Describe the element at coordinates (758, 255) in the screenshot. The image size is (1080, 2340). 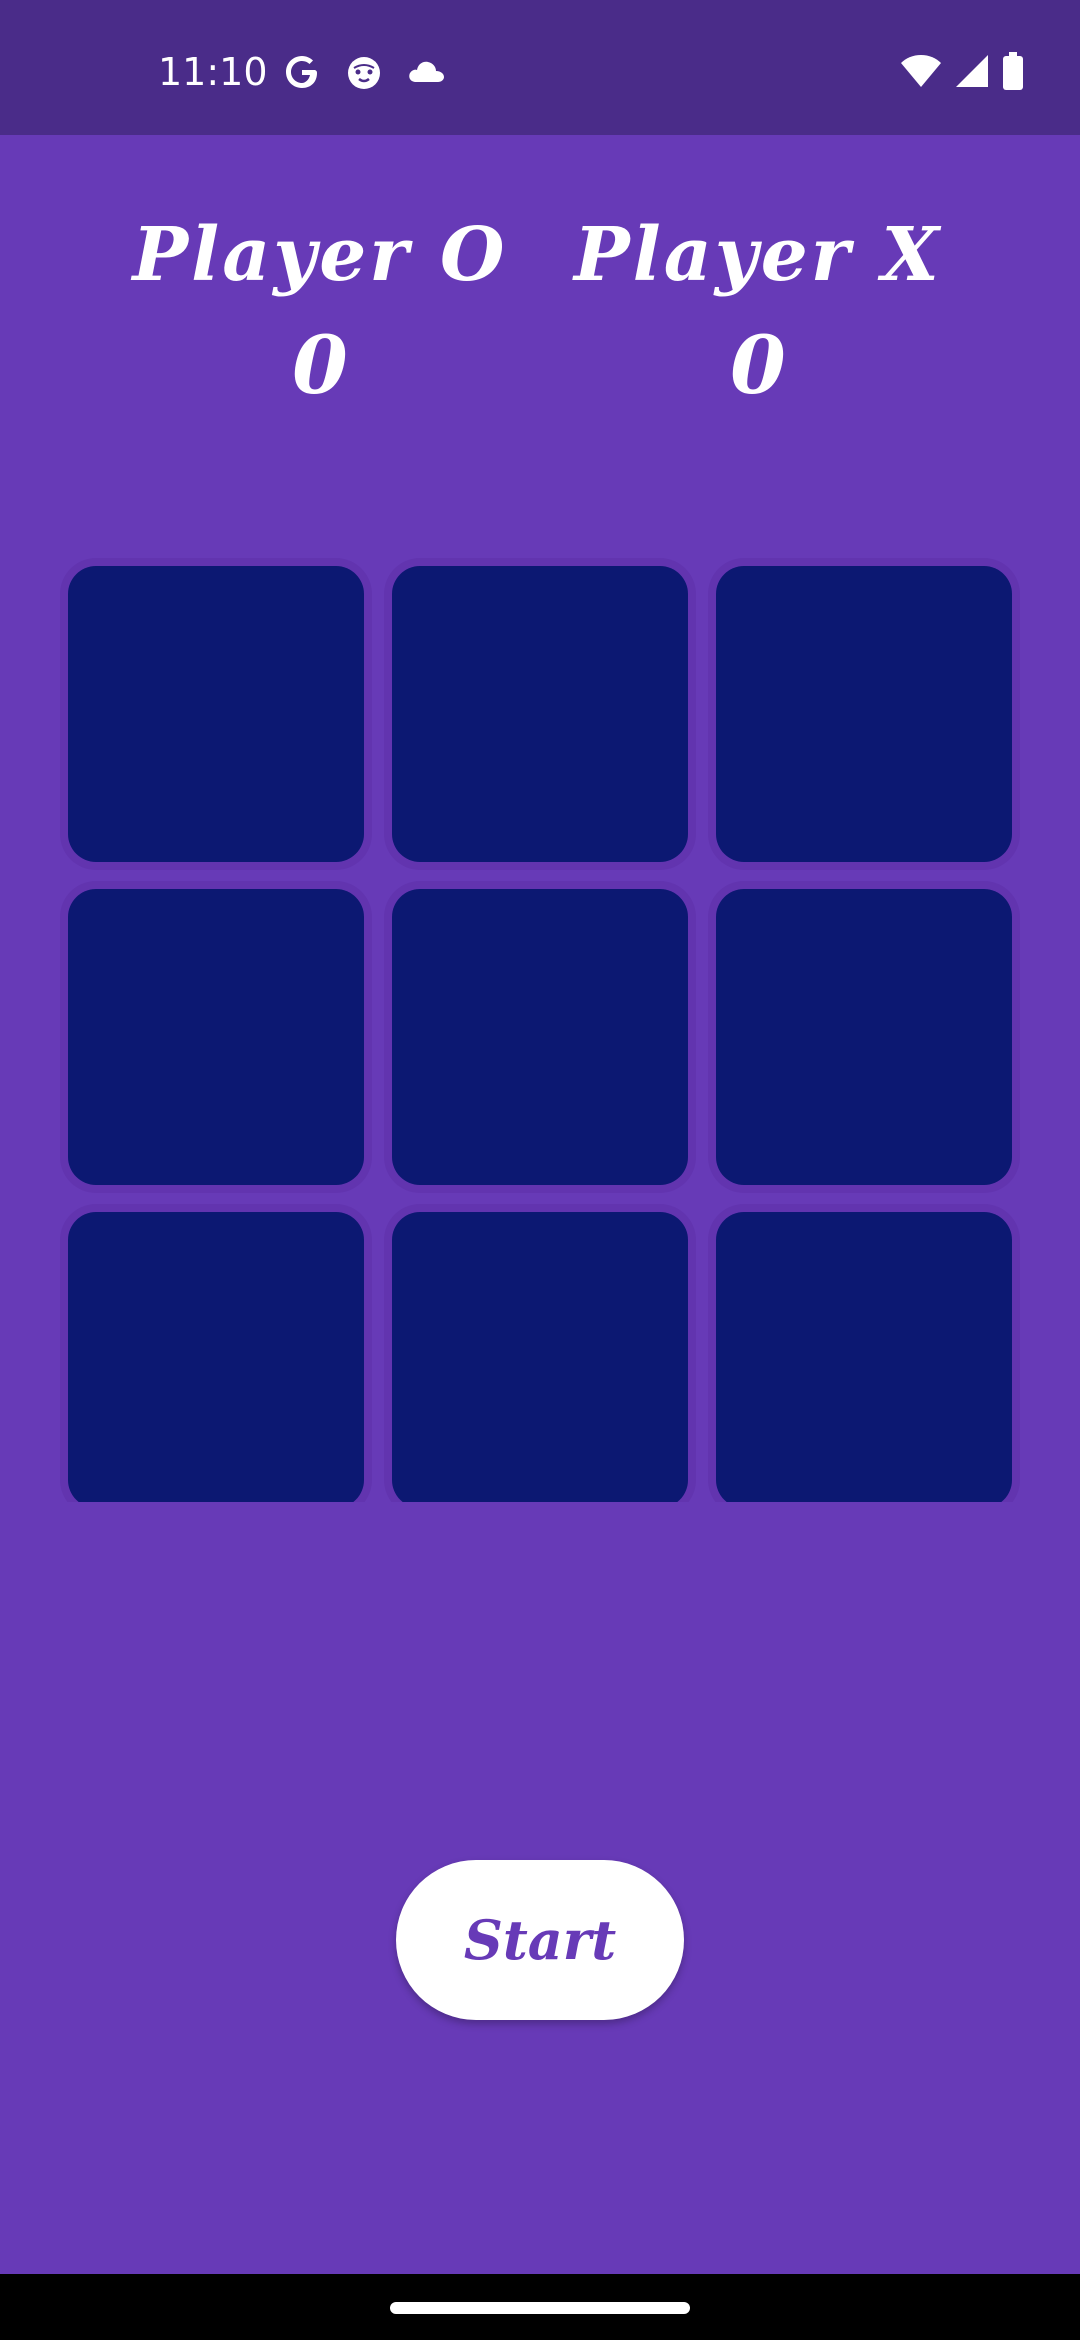
I see `player-x-label: Player X` at that location.